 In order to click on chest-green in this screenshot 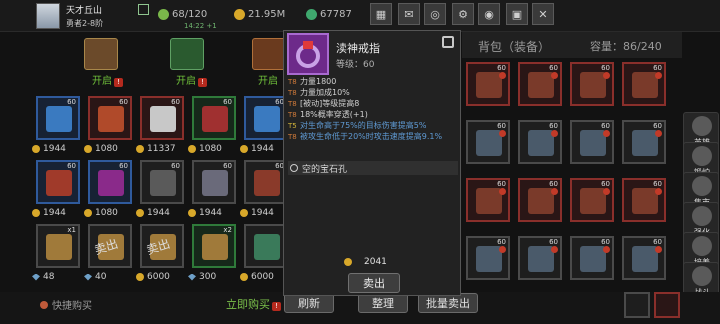, I will do `click(187, 54)`.